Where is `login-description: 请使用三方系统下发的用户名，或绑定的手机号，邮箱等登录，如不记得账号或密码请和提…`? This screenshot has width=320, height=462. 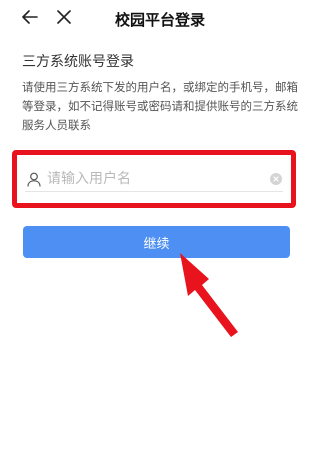
login-description: 请使用三方系统下发的用户名，或绑定的手机号，邮箱等登录，如不记得账号或密码请和提… is located at coordinates (160, 106).